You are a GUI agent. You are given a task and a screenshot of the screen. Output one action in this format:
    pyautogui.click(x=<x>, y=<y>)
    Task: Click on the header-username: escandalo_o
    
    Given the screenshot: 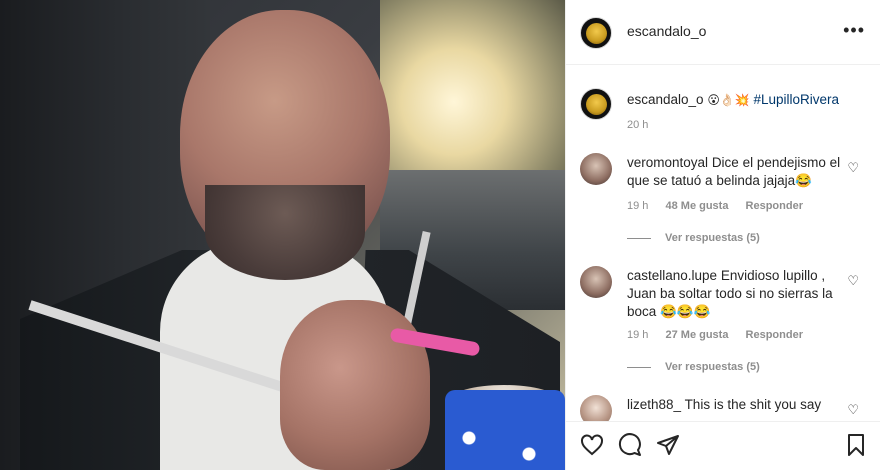 What is the action you would take?
    pyautogui.click(x=666, y=31)
    